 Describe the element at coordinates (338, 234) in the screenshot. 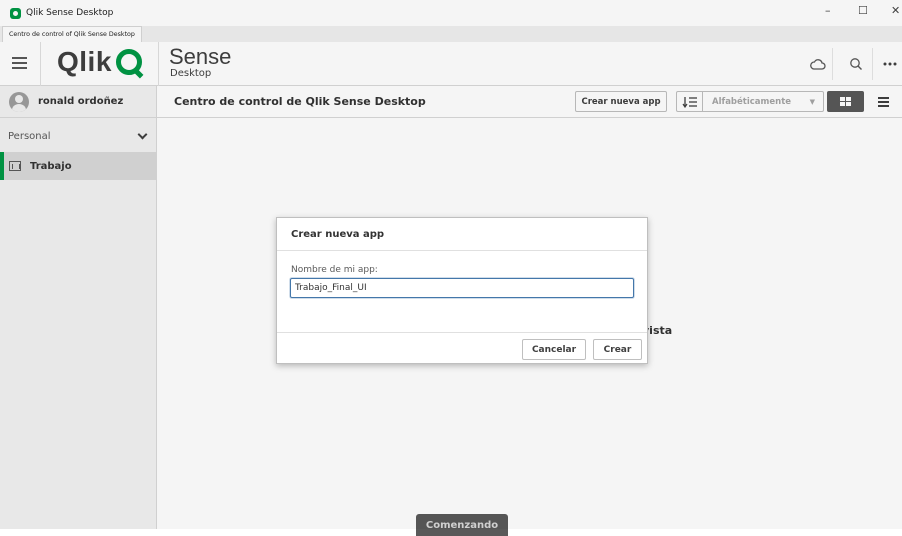

I see `dialog-title: Crear nueva app` at that location.